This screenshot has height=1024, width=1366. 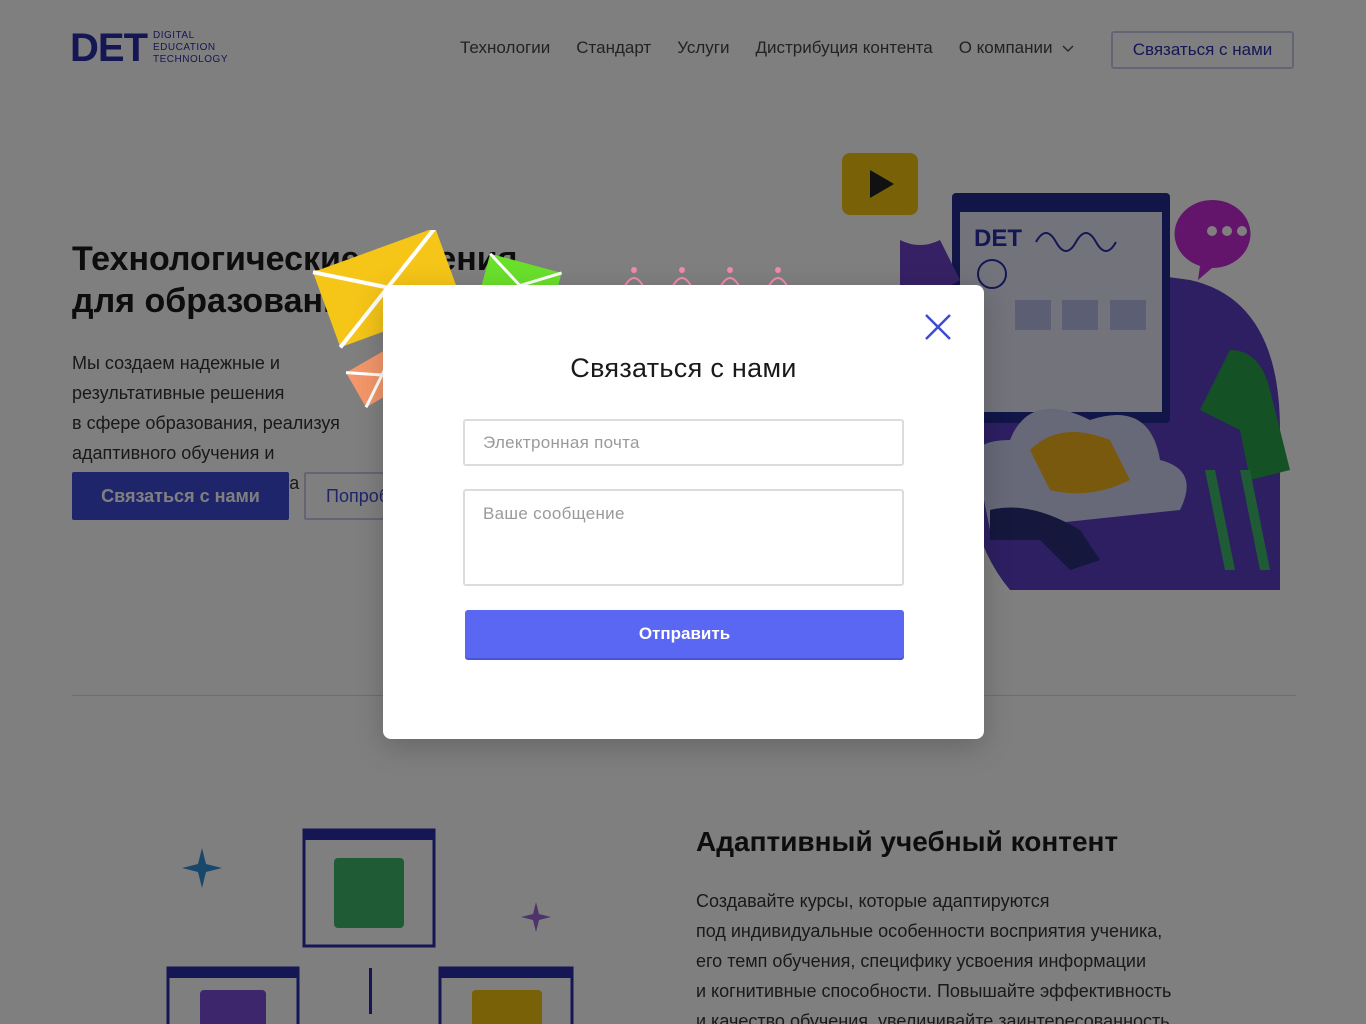 What do you see at coordinates (938, 327) in the screenshot?
I see `close-icon` at bounding box center [938, 327].